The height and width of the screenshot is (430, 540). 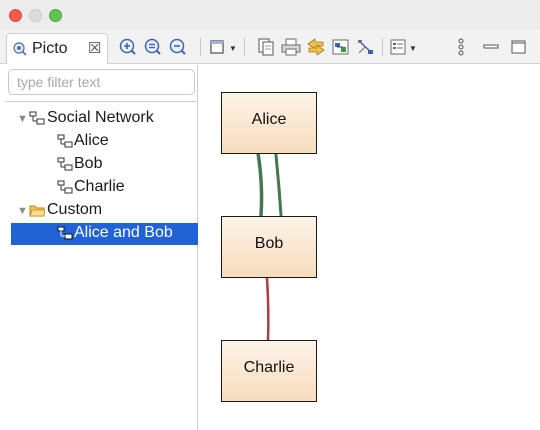 I want to click on graph-node-label: Alice, so click(x=269, y=119).